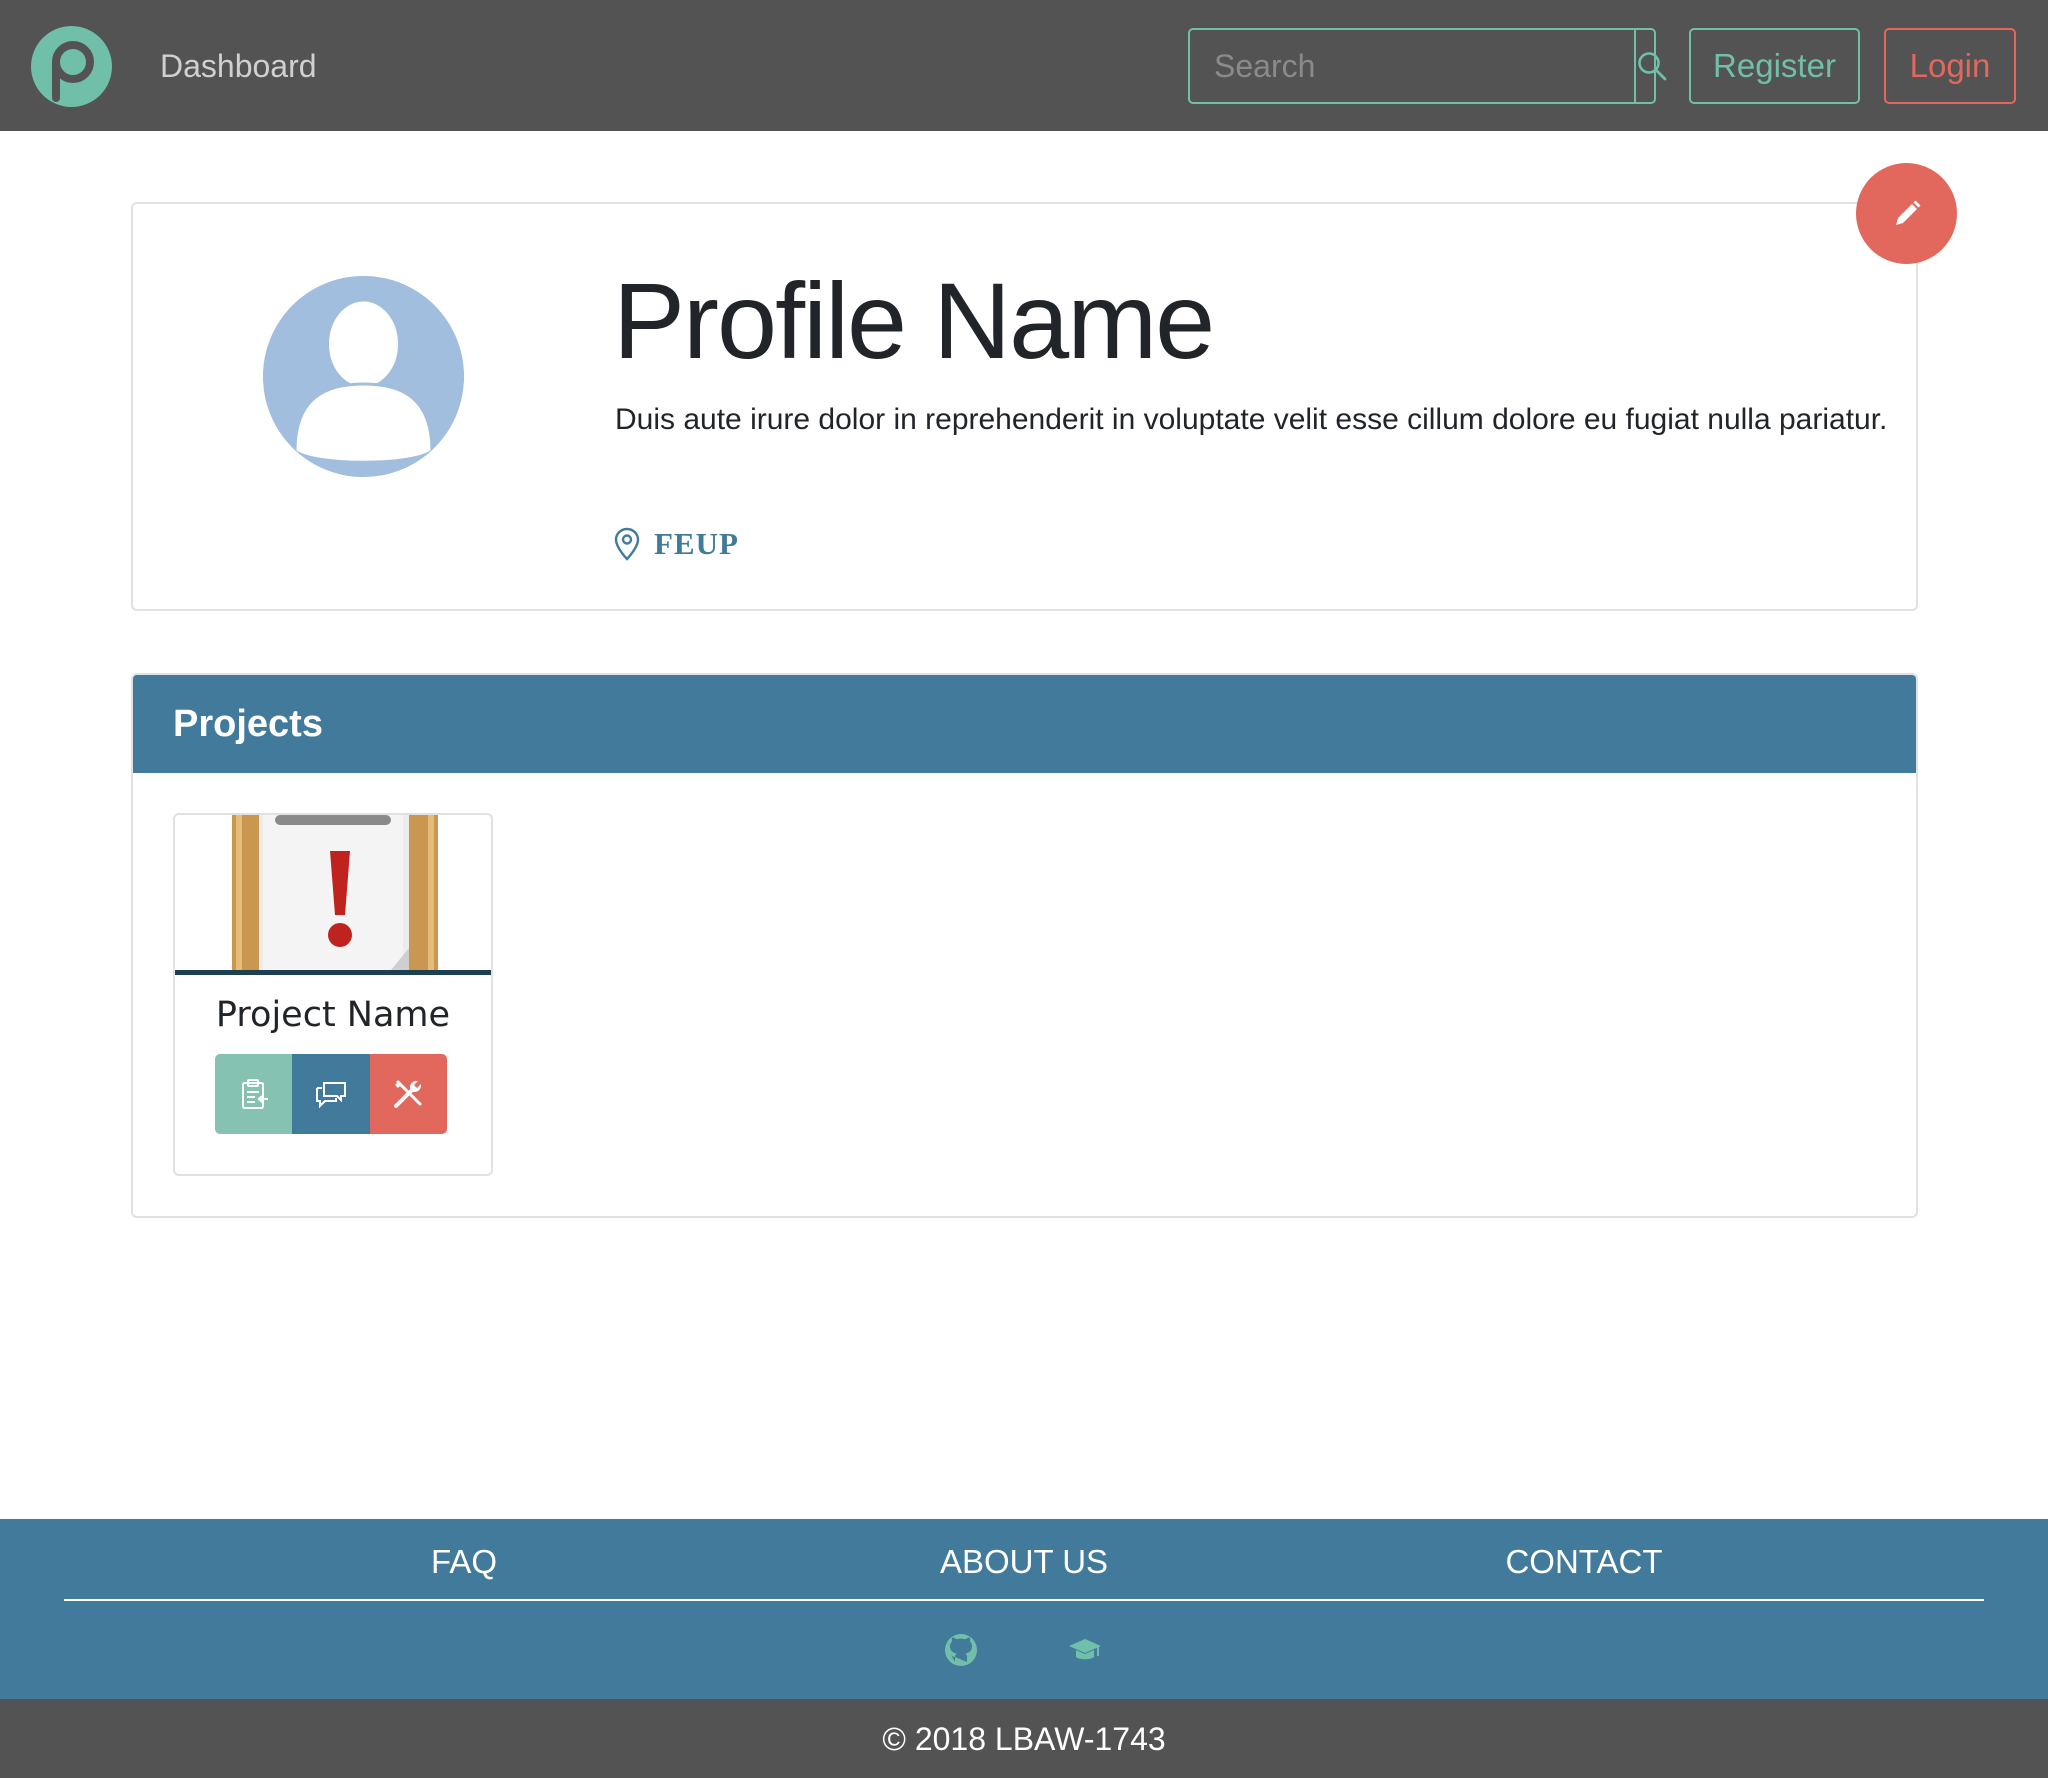 This screenshot has width=2048, height=1778. I want to click on graduation-cap-icon, so click(1085, 1650).